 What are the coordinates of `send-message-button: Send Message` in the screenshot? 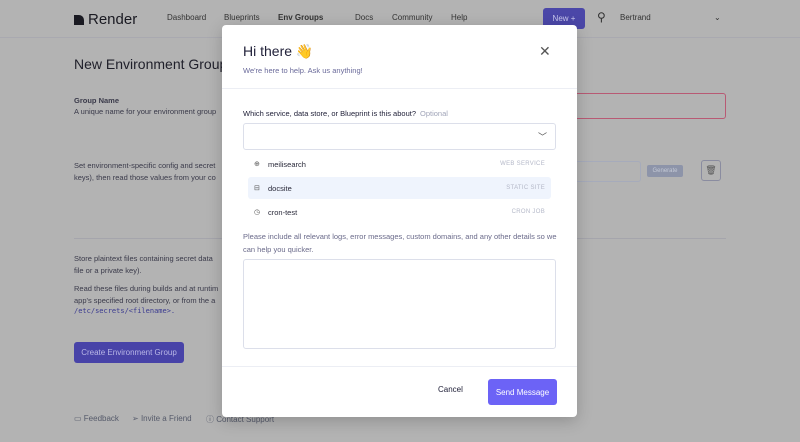 It's located at (522, 392).